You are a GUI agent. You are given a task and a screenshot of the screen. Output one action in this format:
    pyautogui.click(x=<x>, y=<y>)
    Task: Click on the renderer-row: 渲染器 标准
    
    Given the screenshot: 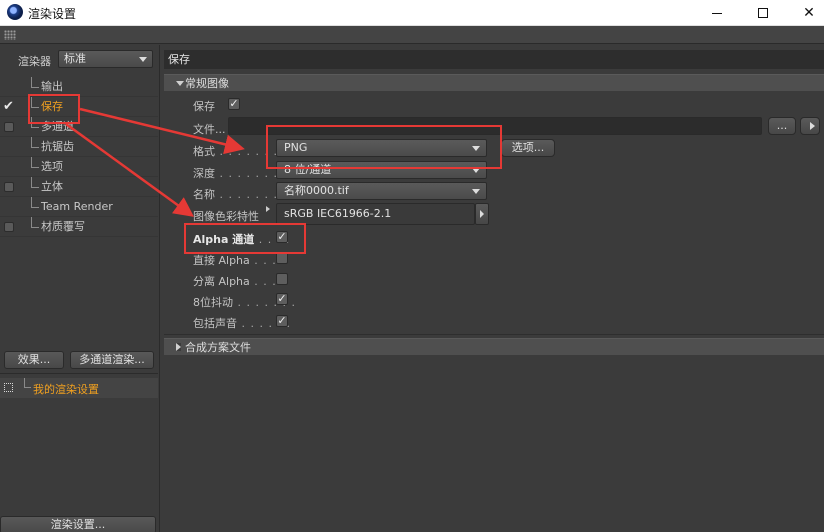 What is the action you would take?
    pyautogui.click(x=80, y=59)
    